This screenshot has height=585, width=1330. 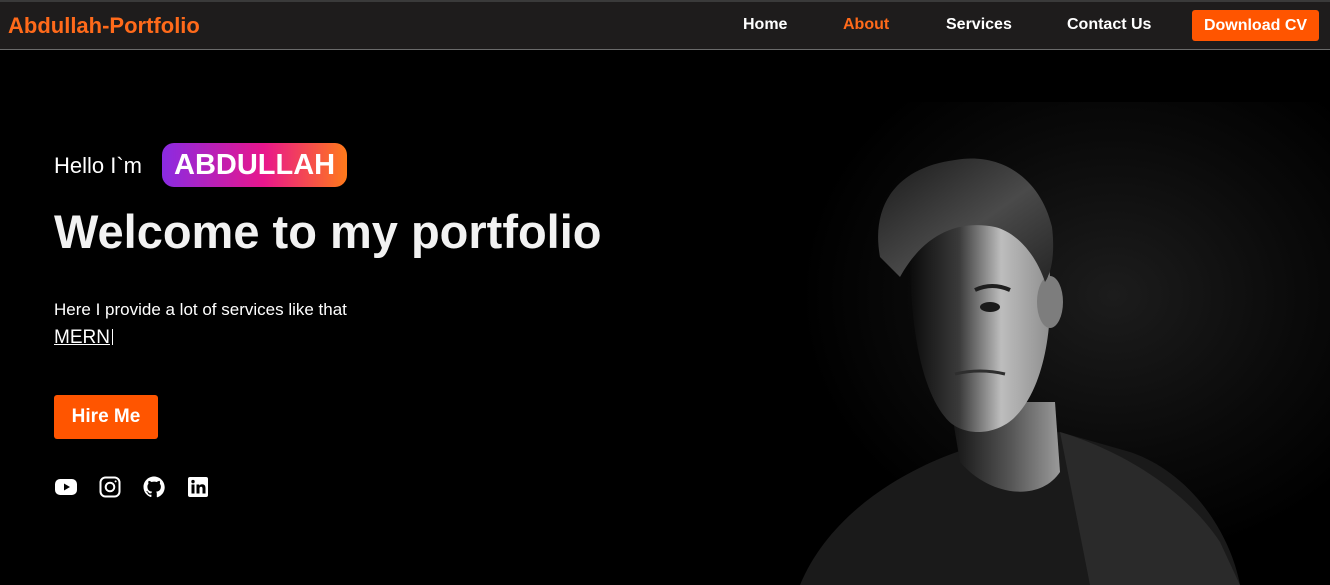 I want to click on typed-service-word: MERN, so click(x=82, y=337).